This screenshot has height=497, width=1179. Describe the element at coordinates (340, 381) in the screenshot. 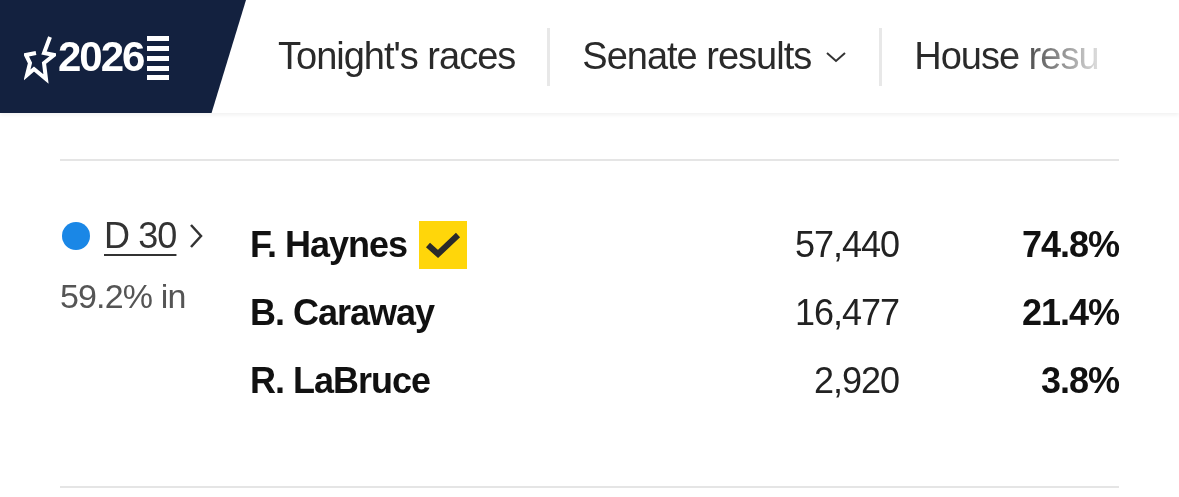

I see `candidate-name: R. LaBruce` at that location.